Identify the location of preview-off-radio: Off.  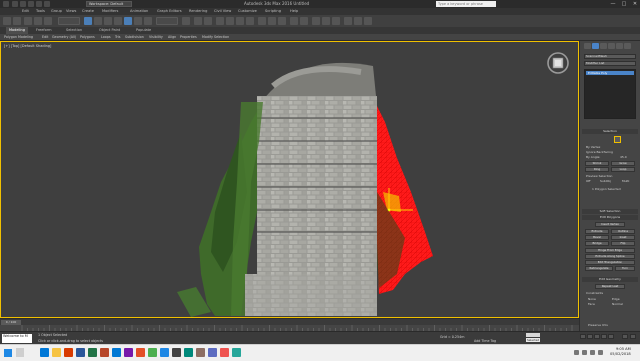
(588, 181).